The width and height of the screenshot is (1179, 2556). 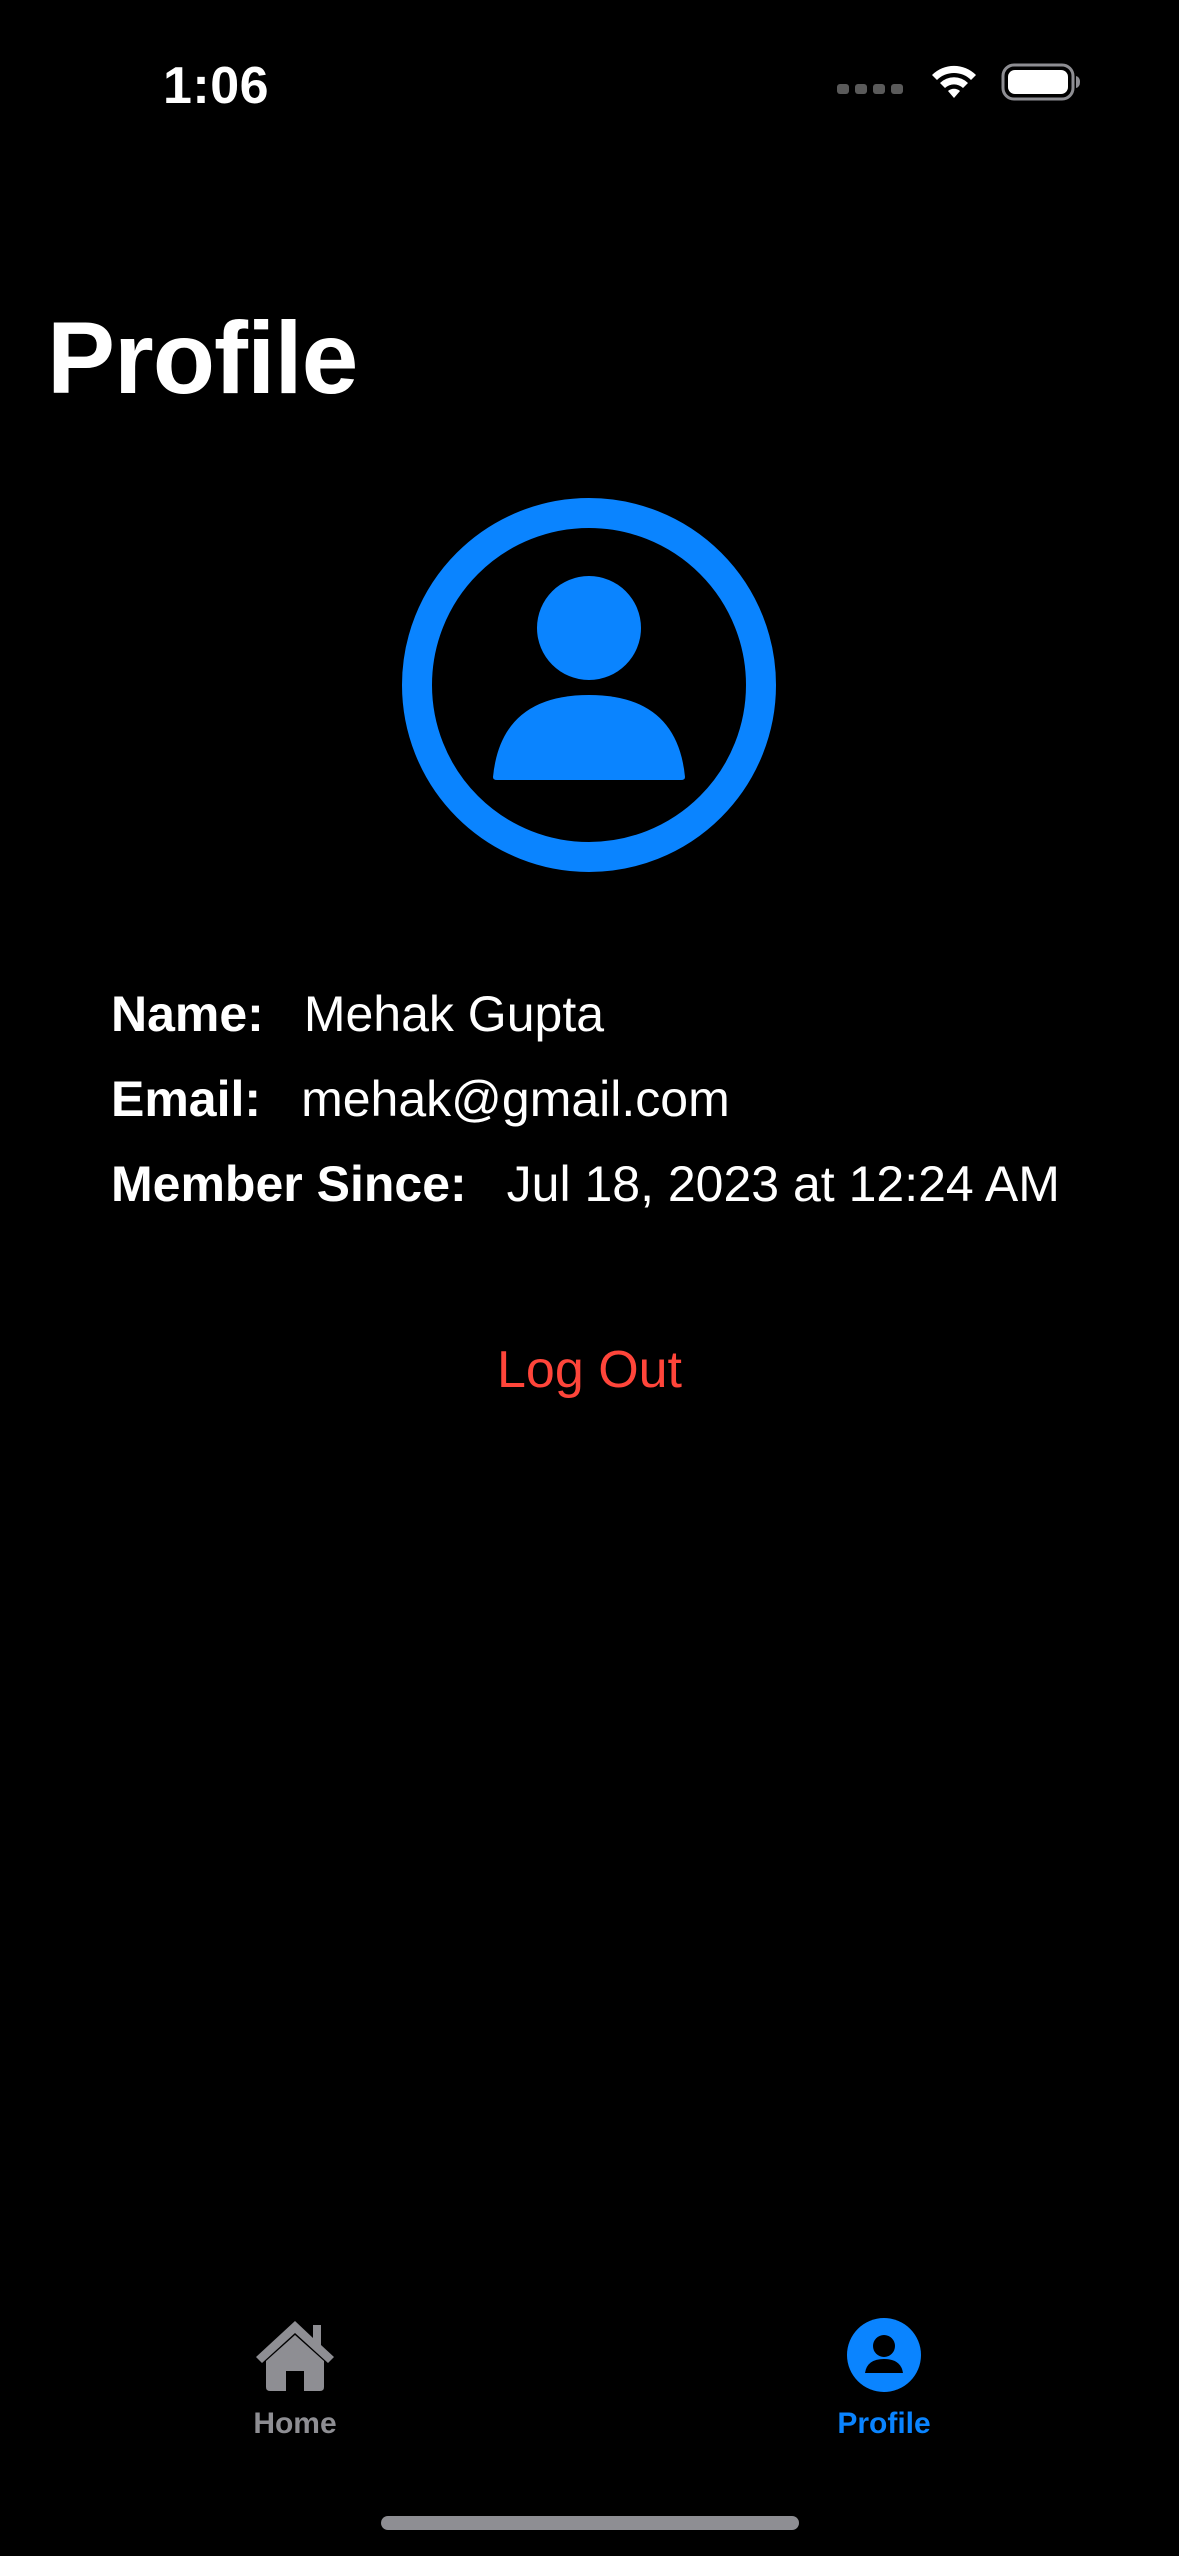 What do you see at coordinates (954, 81) in the screenshot?
I see `wifi-icon` at bounding box center [954, 81].